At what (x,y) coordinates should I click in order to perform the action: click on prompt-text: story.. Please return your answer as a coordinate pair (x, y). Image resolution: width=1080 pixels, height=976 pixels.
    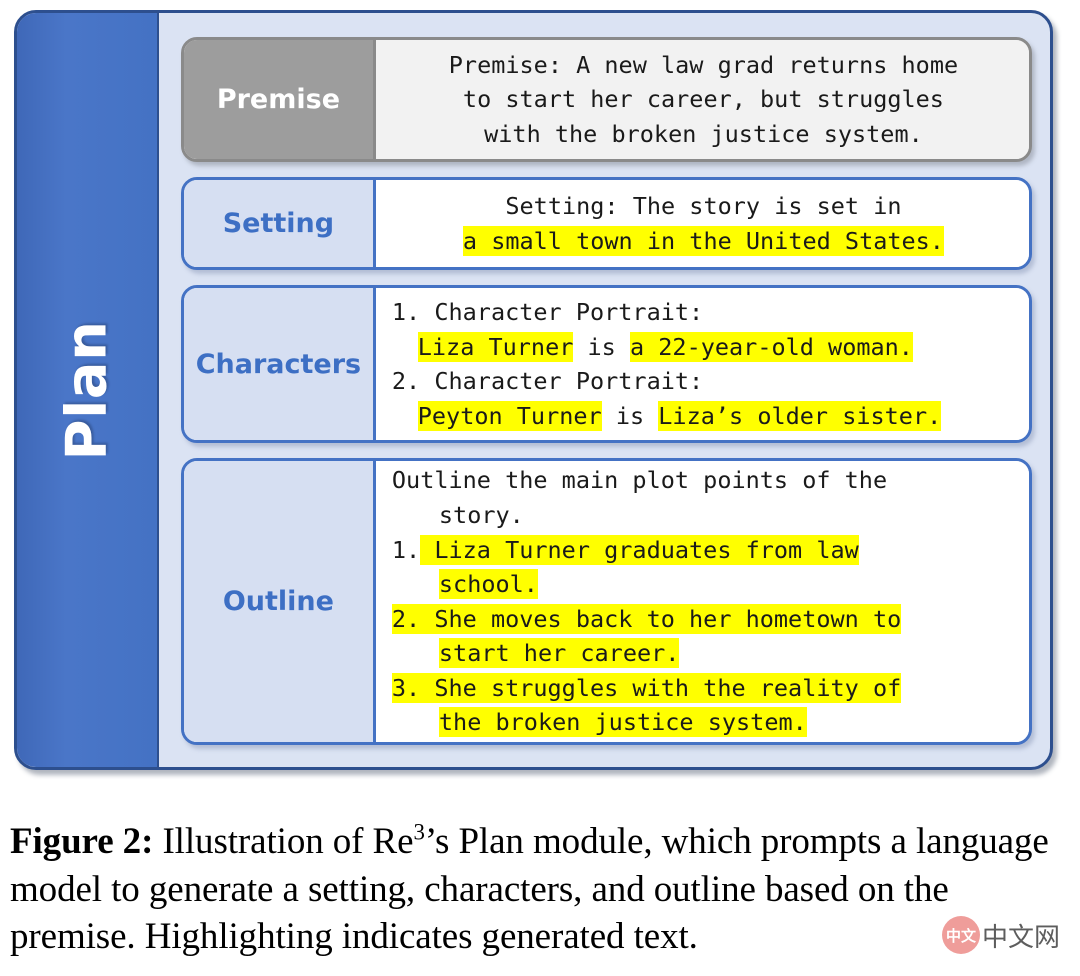
    Looking at the image, I should click on (481, 514).